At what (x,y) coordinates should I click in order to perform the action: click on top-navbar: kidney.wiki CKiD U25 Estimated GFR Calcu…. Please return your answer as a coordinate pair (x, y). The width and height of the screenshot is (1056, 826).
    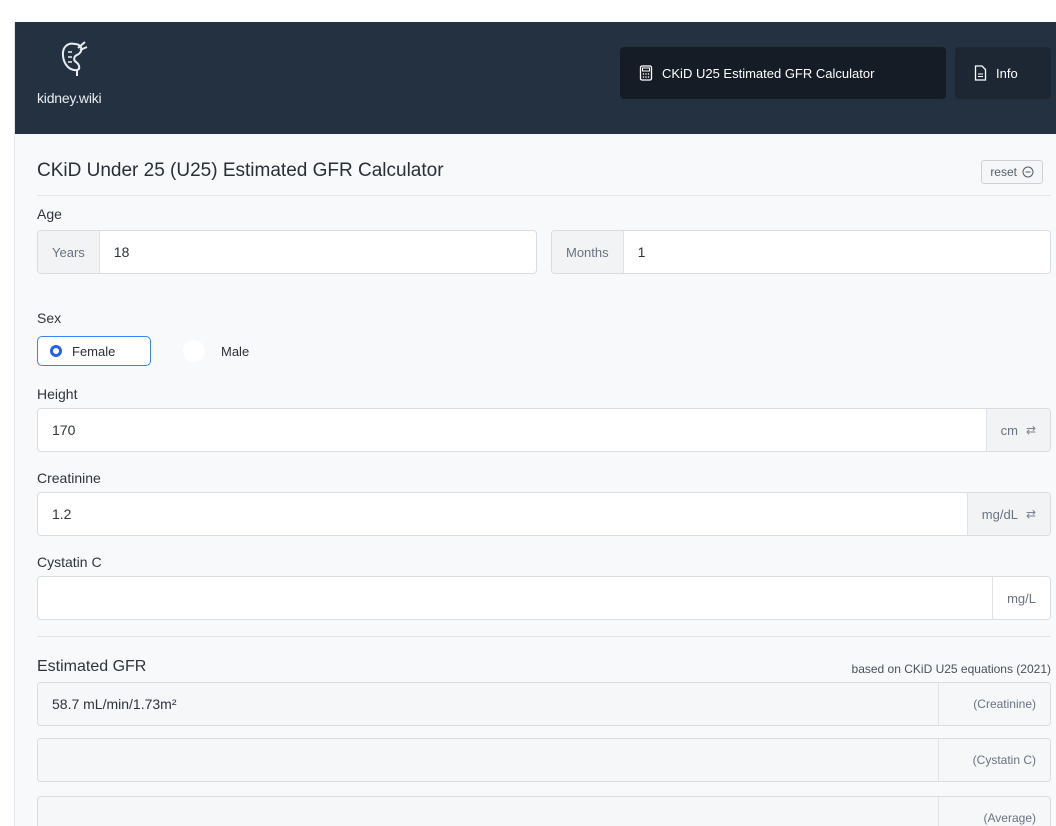
    Looking at the image, I should click on (535, 78).